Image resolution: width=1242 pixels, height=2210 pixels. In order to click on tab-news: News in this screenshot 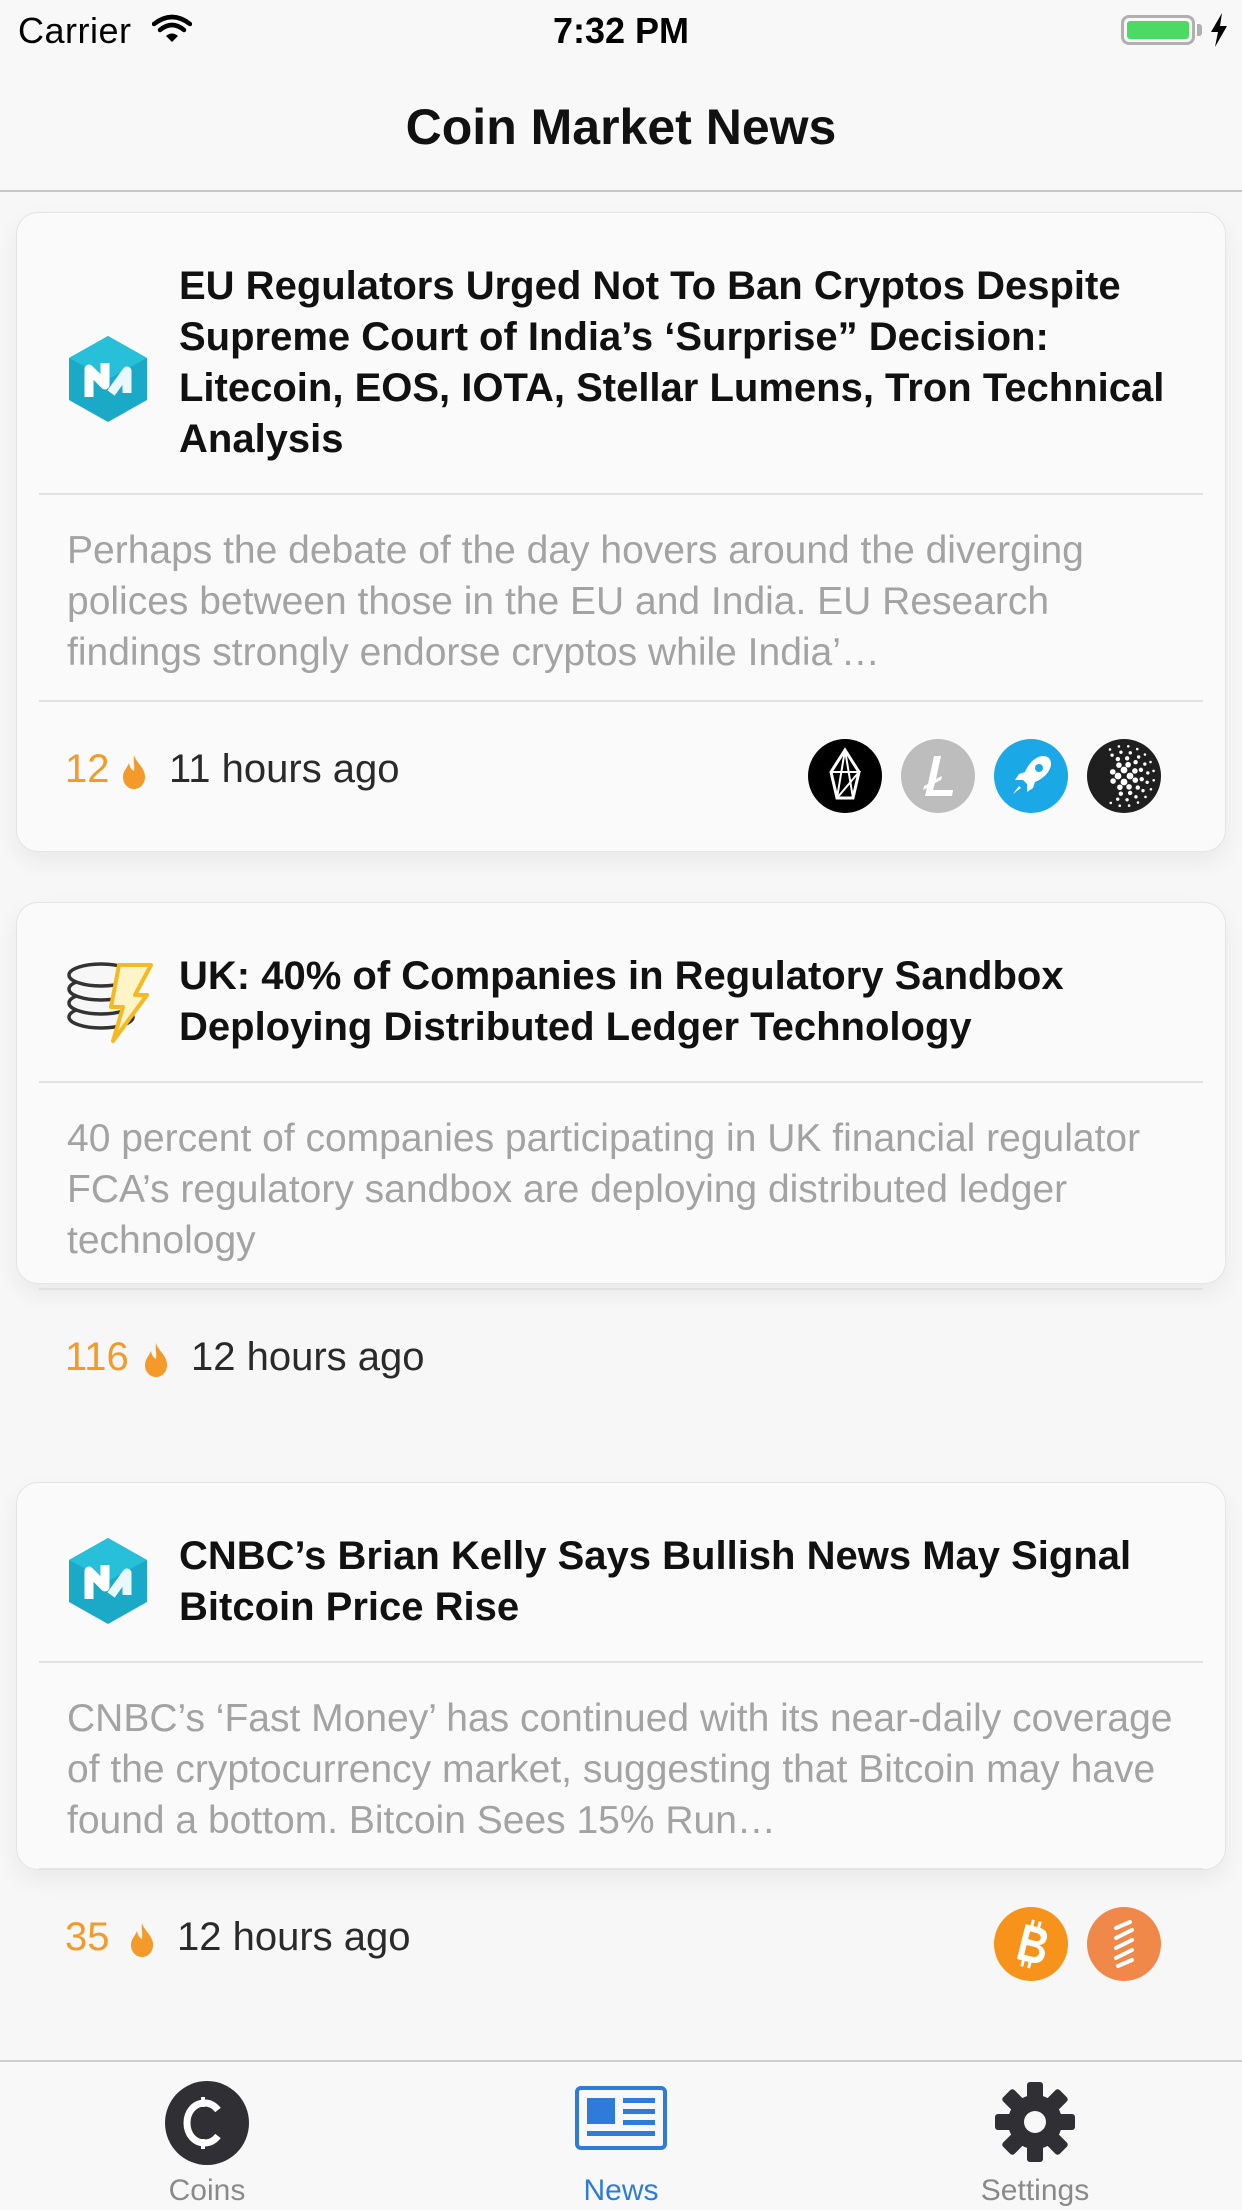, I will do `click(621, 2136)`.